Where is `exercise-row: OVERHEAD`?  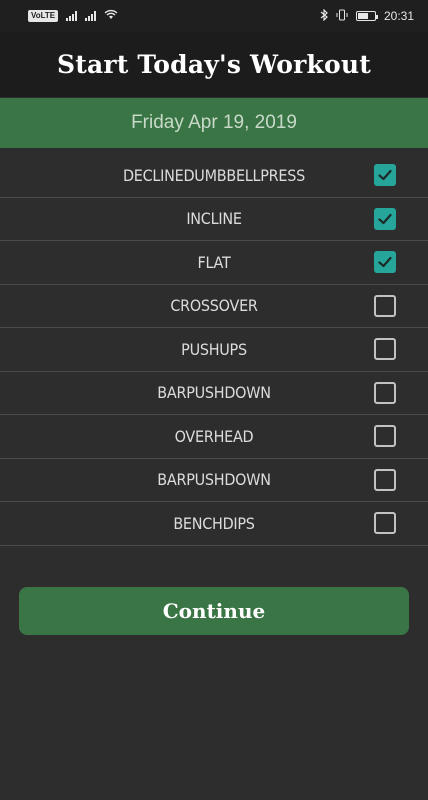
exercise-row: OVERHEAD is located at coordinates (214, 437).